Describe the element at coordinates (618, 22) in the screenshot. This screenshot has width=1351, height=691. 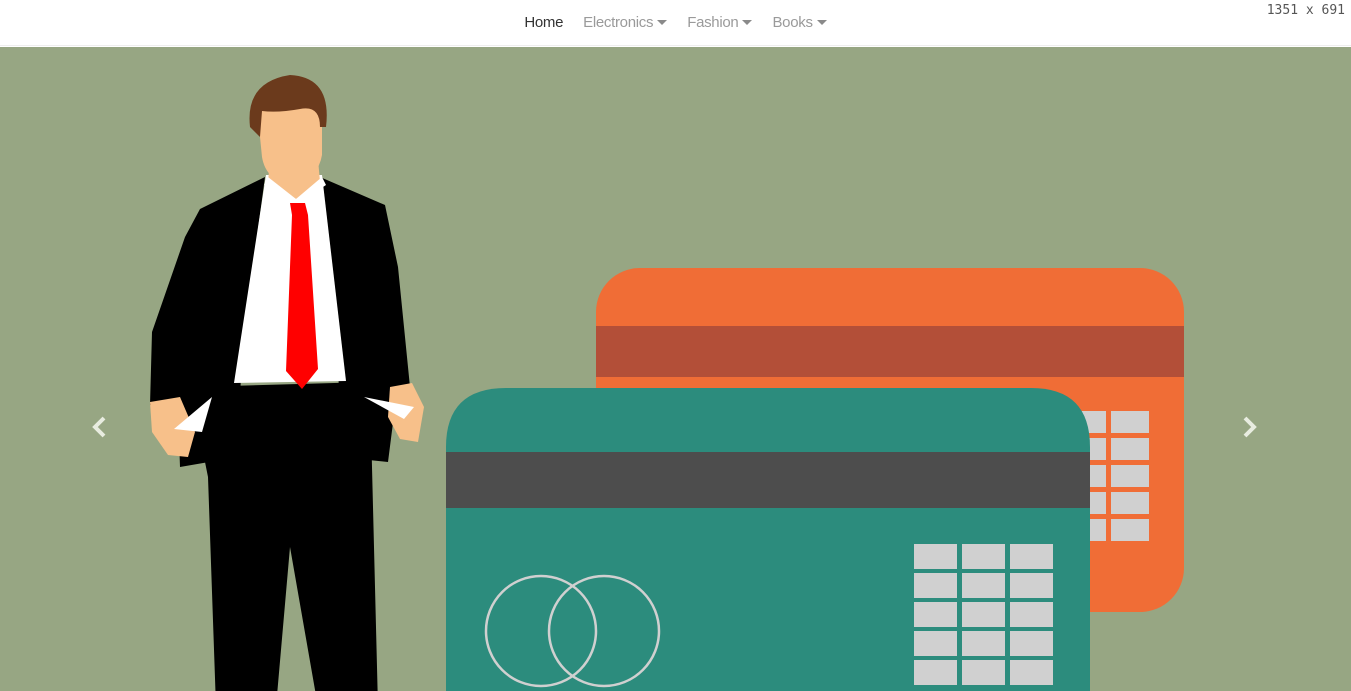
I see `nav-item-label: Electronics` at that location.